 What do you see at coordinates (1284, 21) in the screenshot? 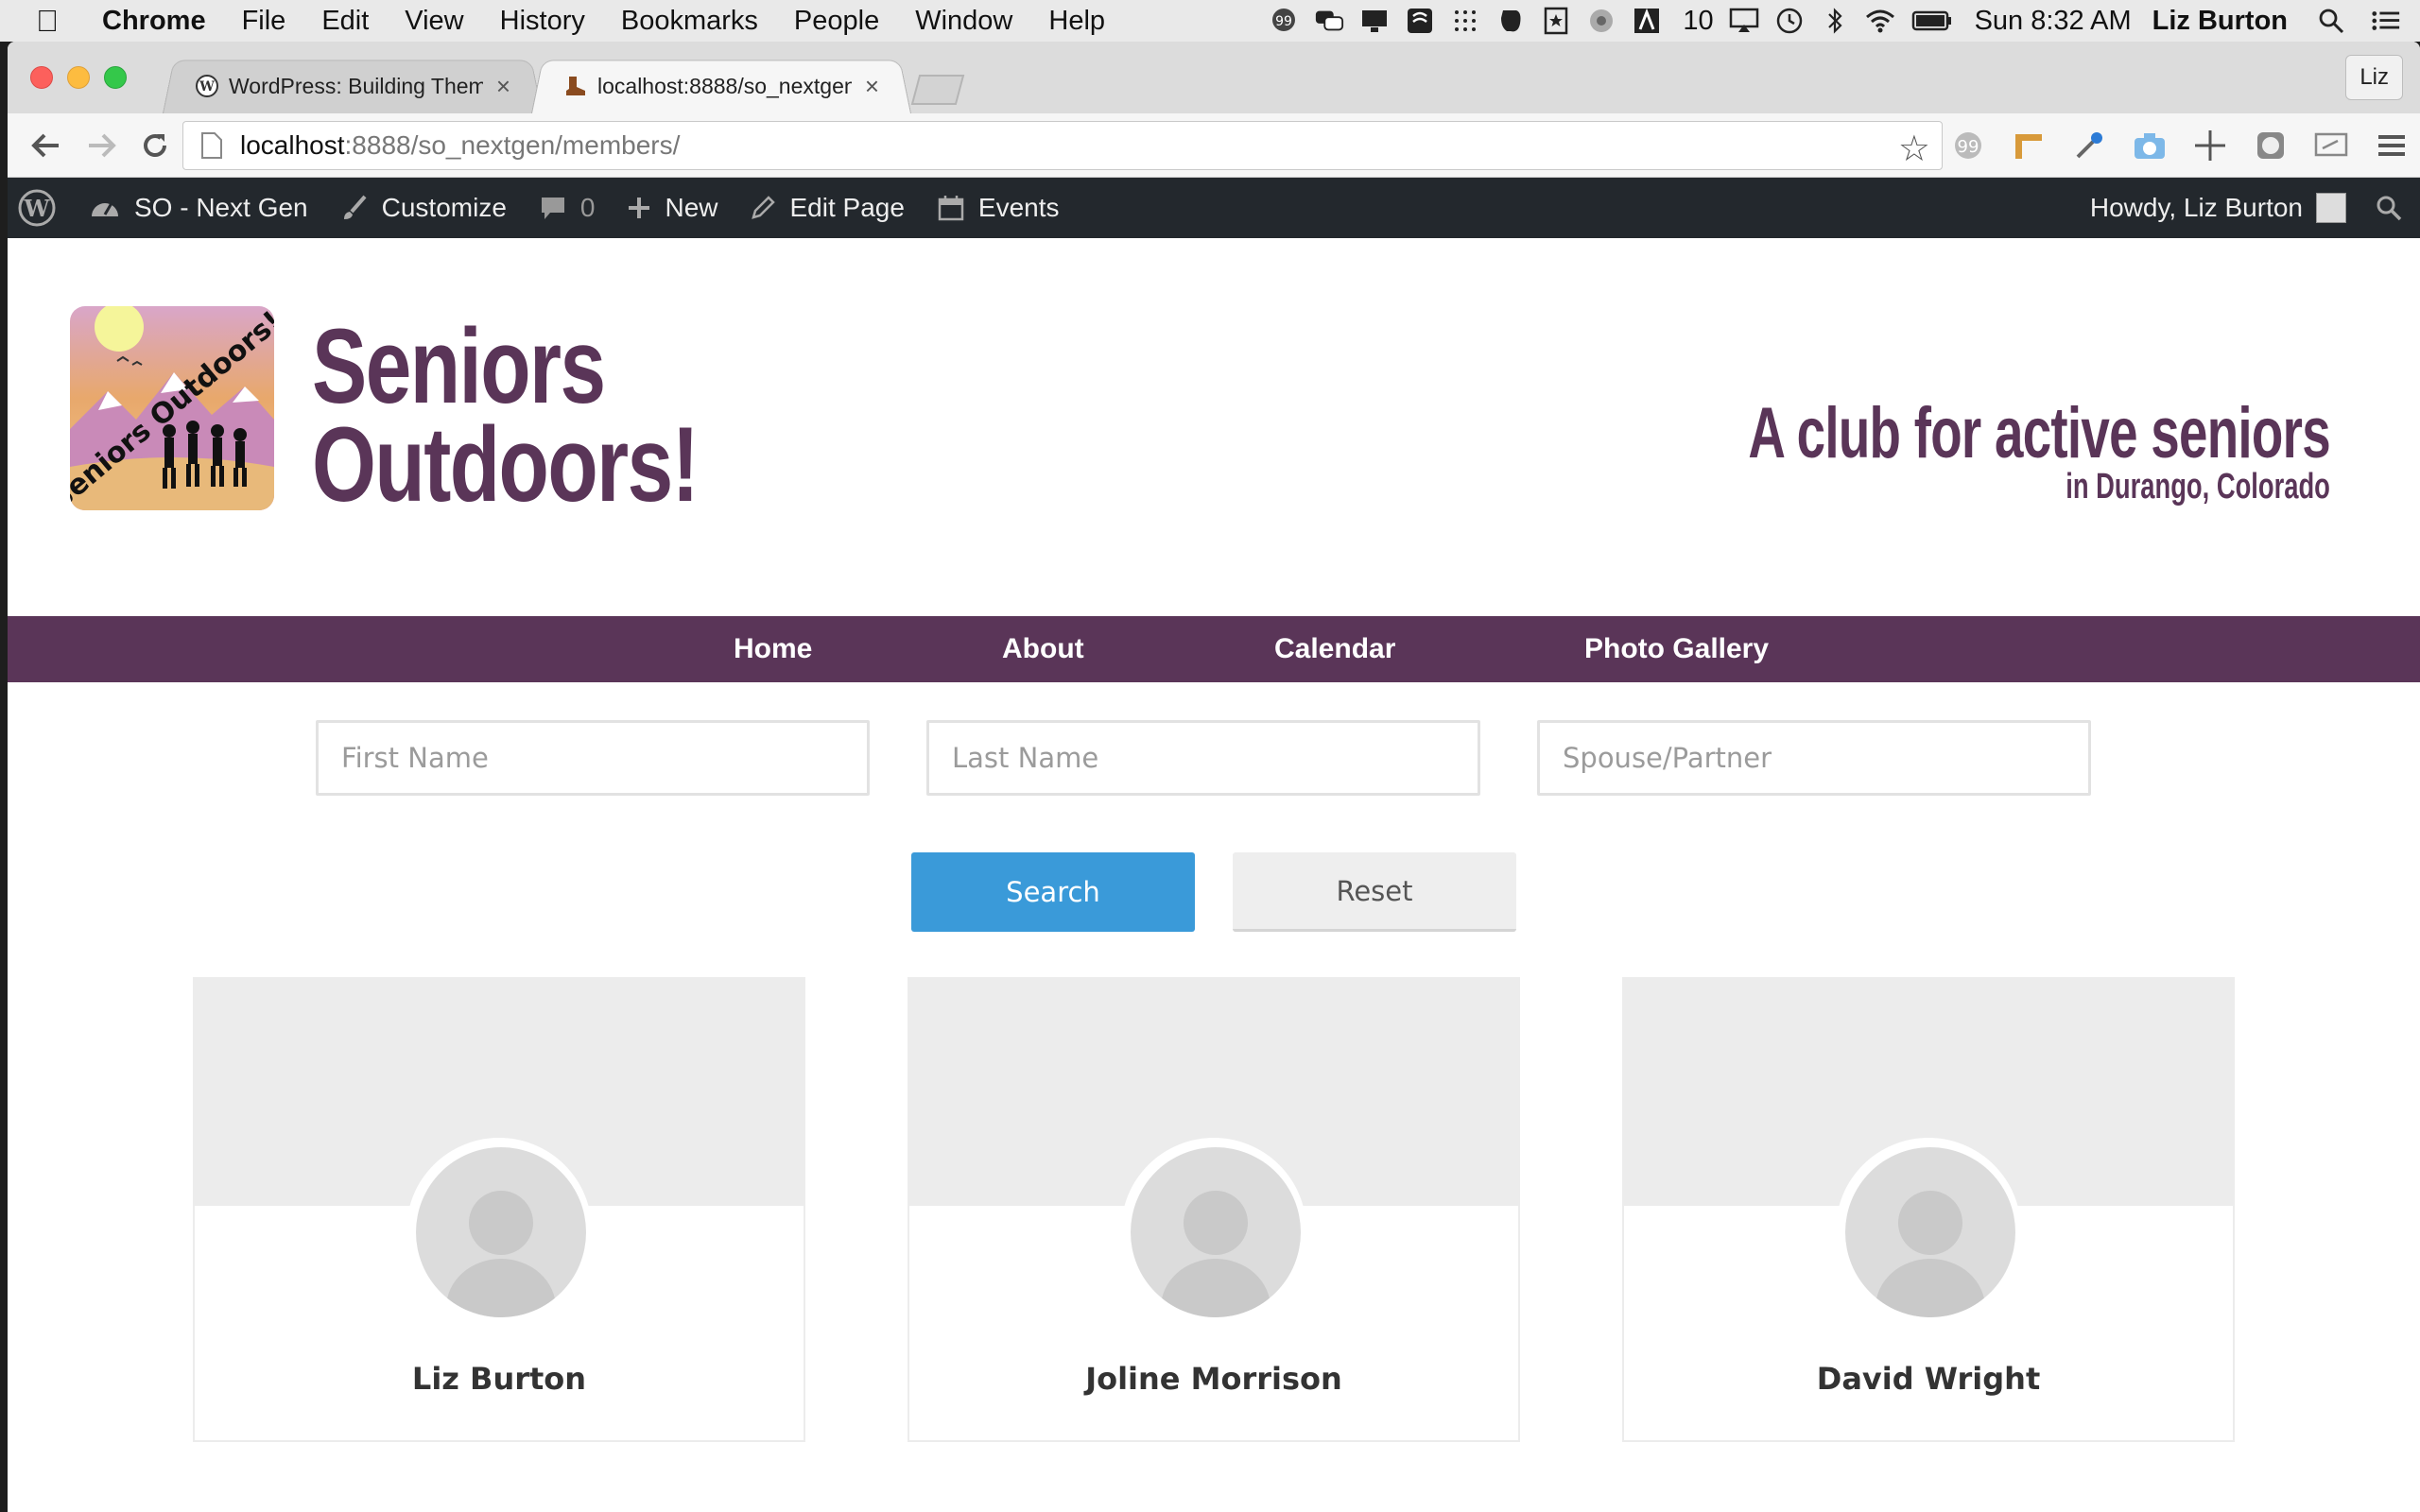
I see `chat-bubble-icon: 99` at bounding box center [1284, 21].